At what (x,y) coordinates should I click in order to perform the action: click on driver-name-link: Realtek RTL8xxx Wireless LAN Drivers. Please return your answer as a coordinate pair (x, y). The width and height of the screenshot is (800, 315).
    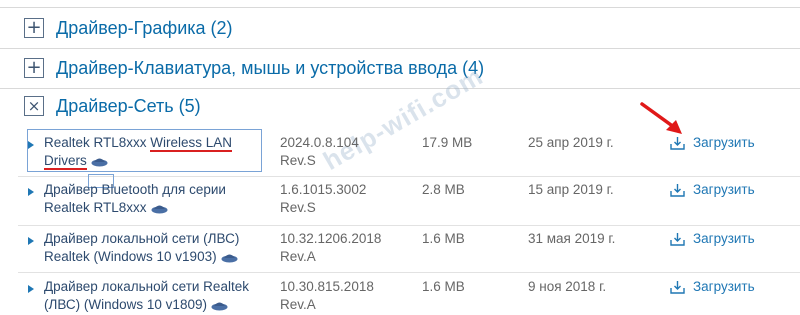
    Looking at the image, I should click on (150, 152).